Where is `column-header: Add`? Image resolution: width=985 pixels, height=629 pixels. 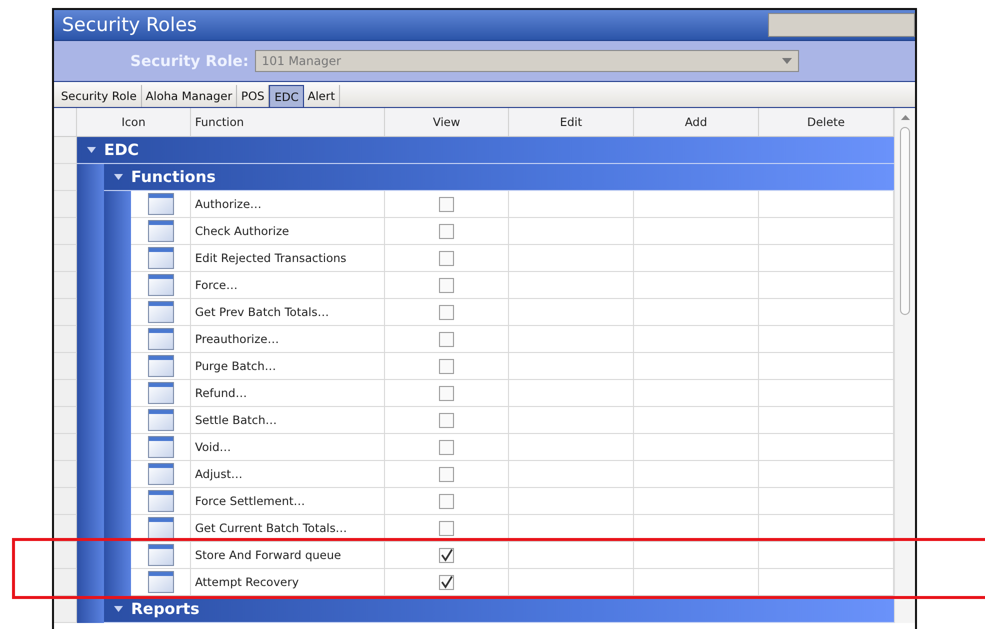 column-header: Add is located at coordinates (696, 122).